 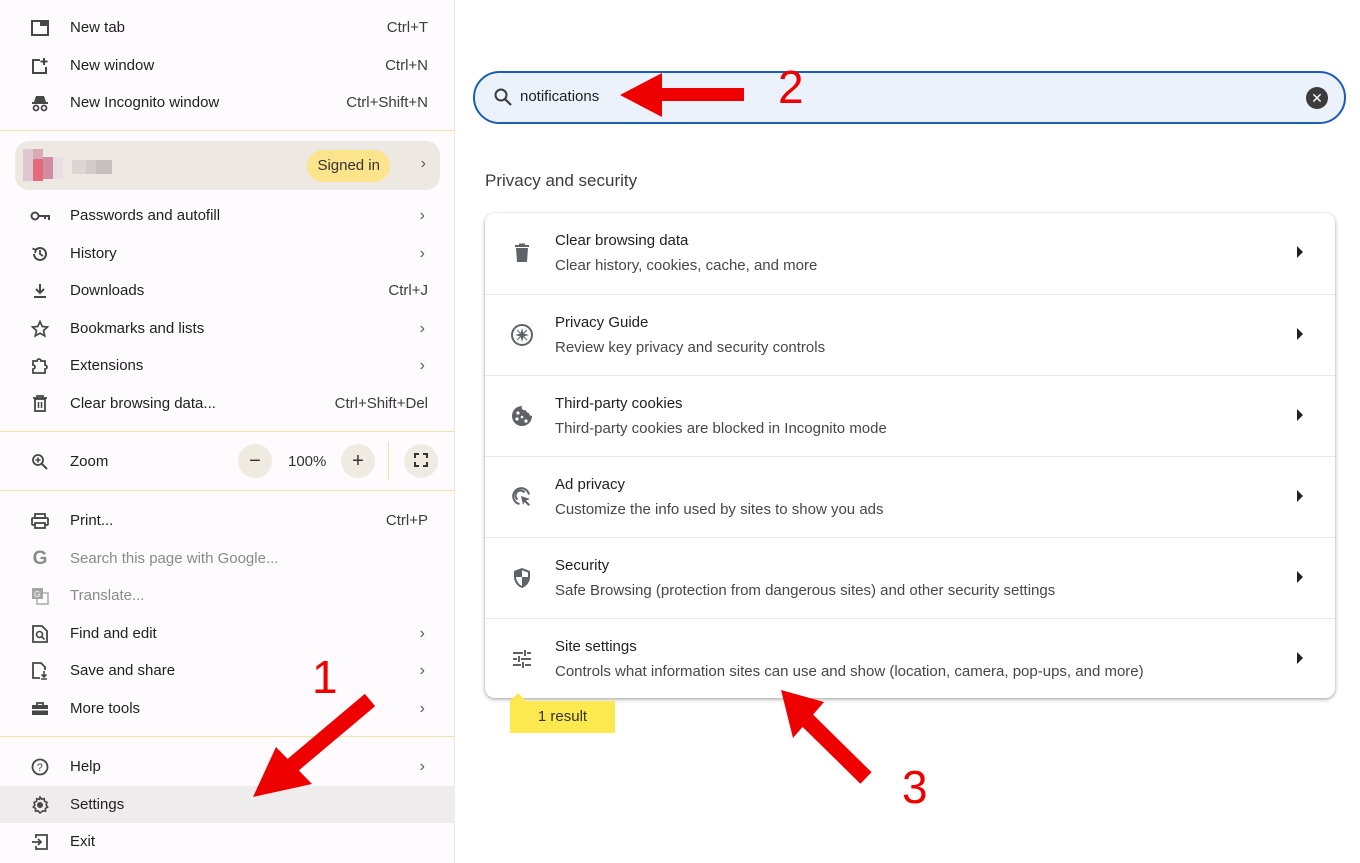 I want to click on settings-search-field: notifications ✕, so click(x=909, y=97).